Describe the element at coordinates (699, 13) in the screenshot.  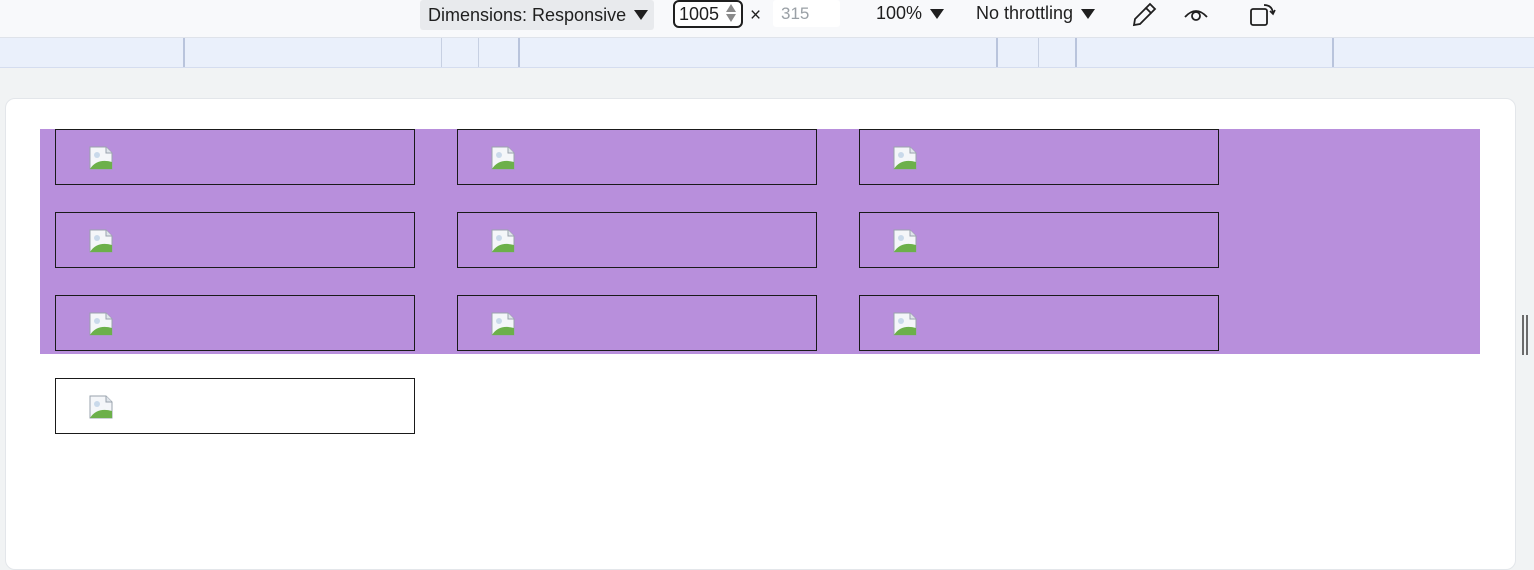
I see `width-value: 1005` at that location.